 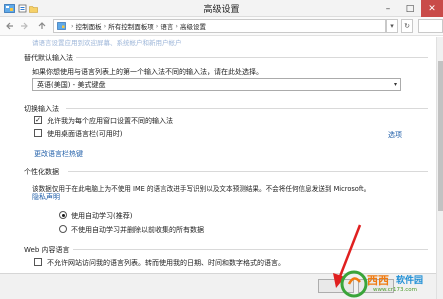 I want to click on maximize-button: □, so click(x=410, y=8).